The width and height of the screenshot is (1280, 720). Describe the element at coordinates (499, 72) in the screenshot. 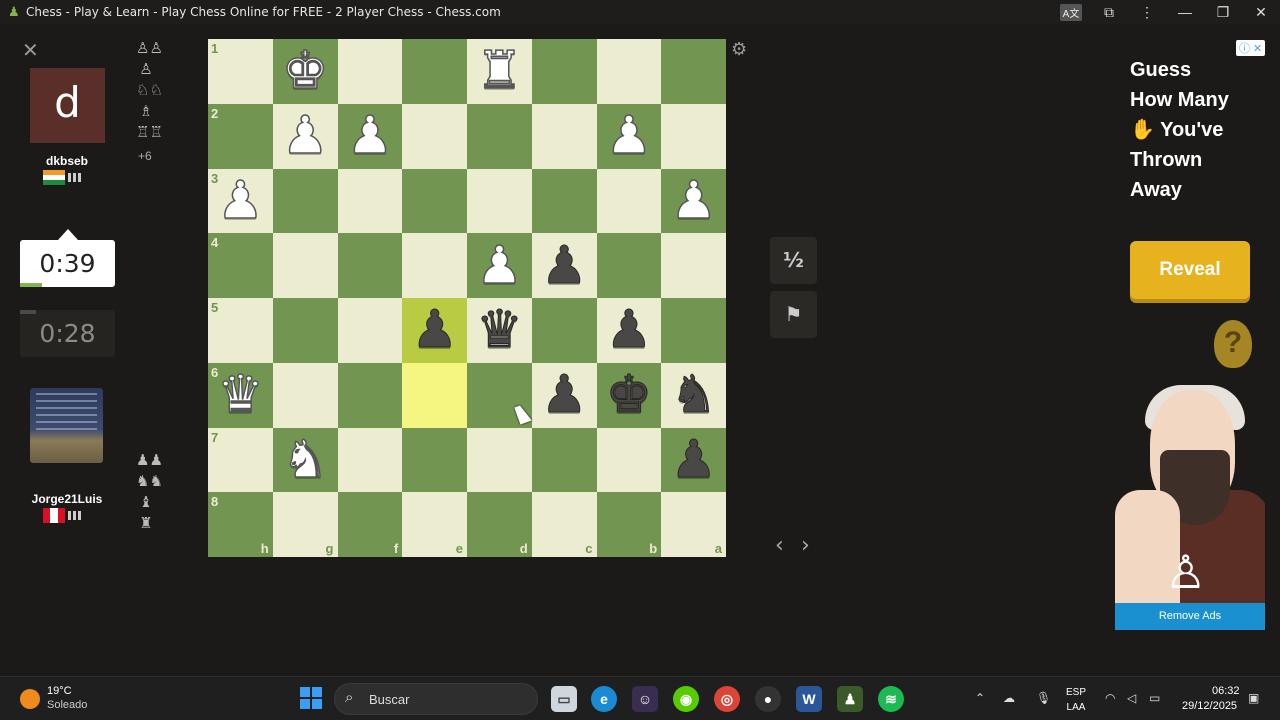

I see `white-rook-piece: ♜` at that location.